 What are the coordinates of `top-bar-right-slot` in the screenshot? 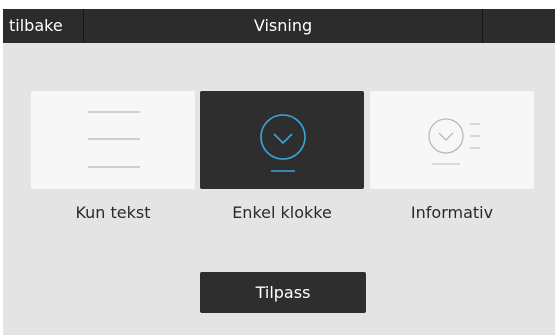 It's located at (518, 26).